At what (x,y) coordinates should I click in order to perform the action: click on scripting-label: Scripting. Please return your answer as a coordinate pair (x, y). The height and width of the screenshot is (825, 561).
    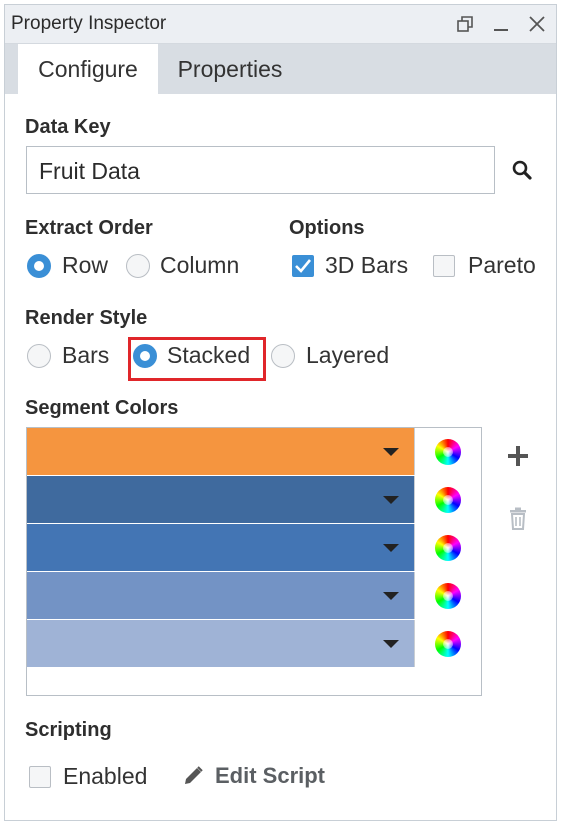
    Looking at the image, I should click on (68, 730).